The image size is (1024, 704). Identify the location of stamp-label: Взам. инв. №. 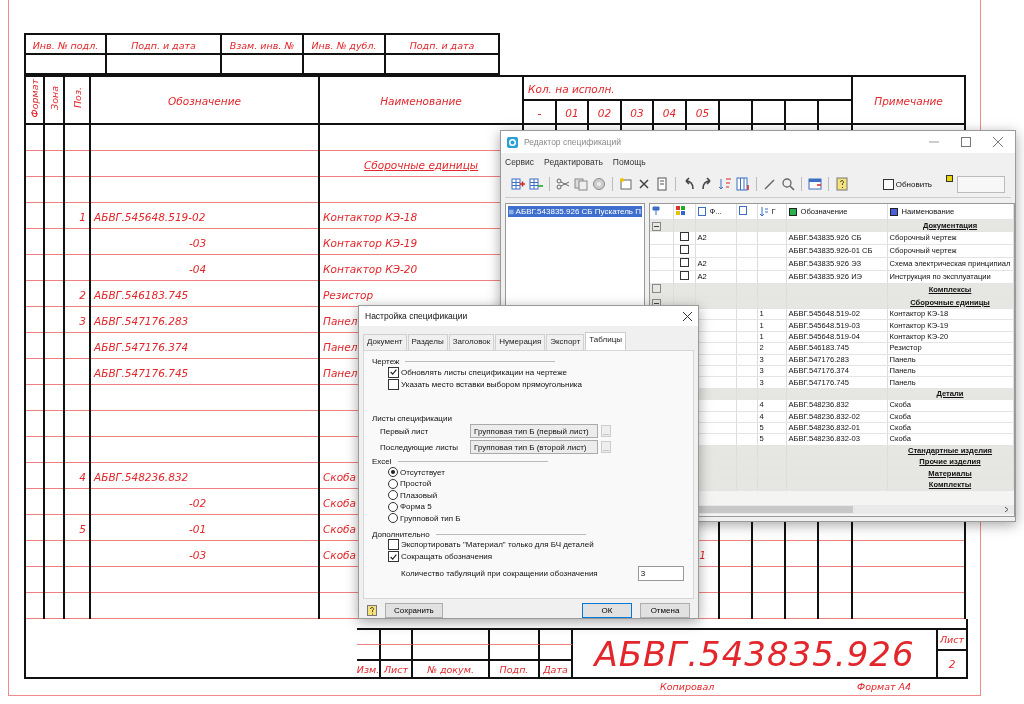
(262, 45).